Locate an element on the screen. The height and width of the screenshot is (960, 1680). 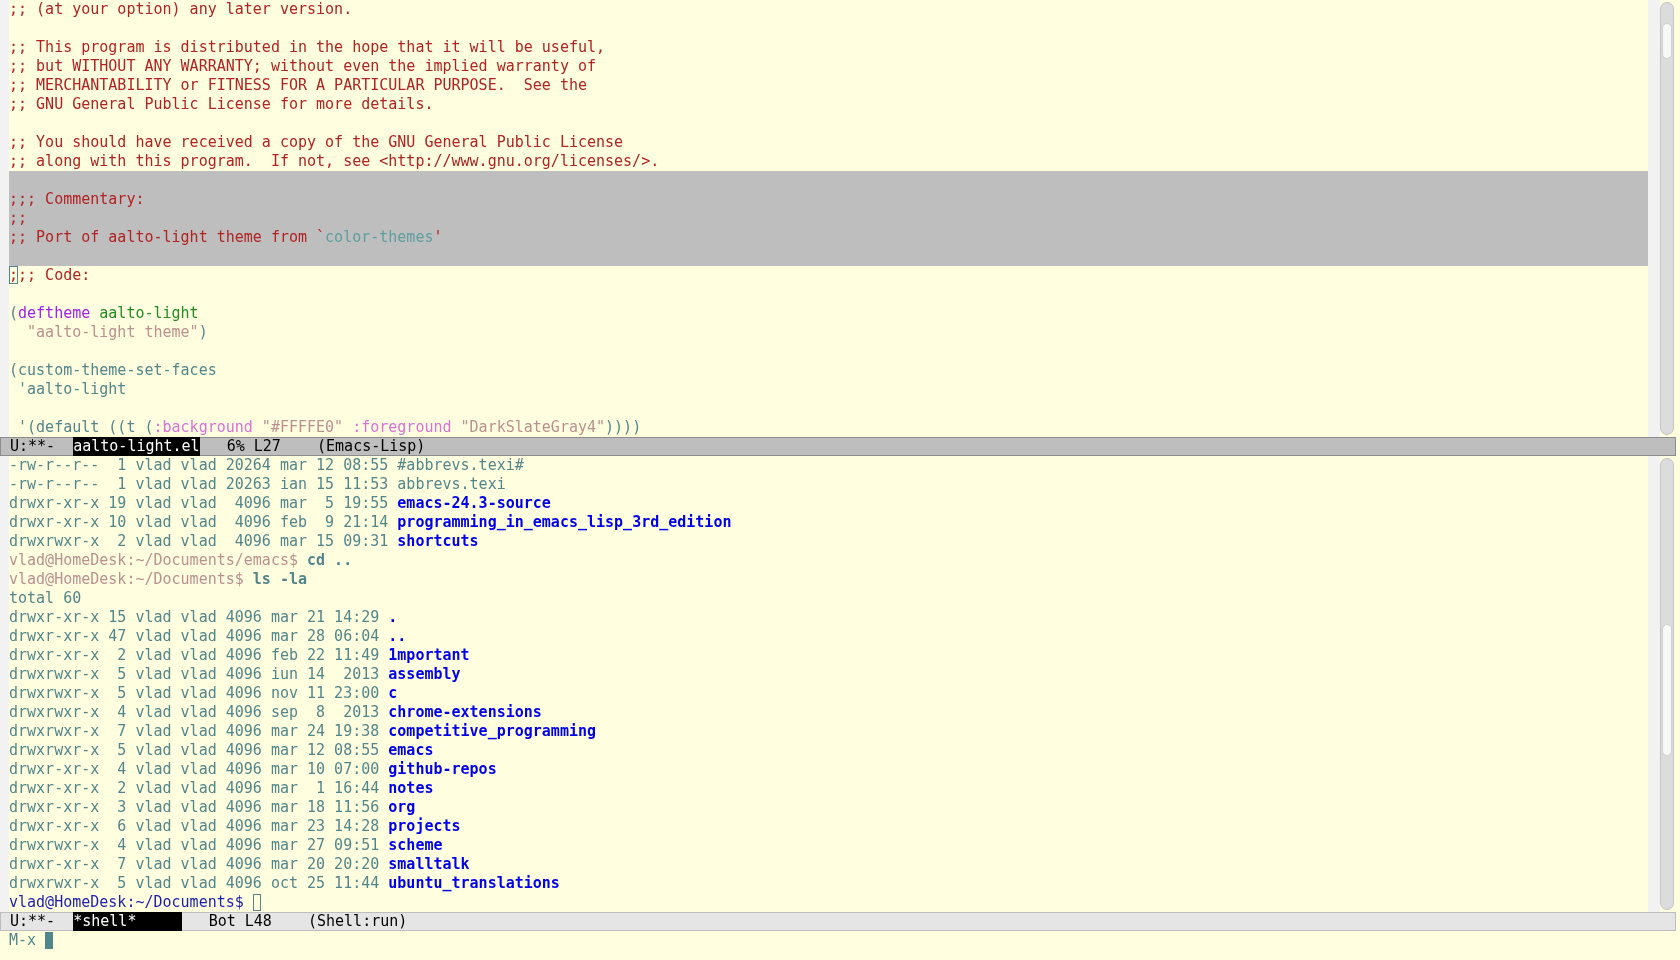
code-line: "aalto-light theme") is located at coordinates (117, 332).